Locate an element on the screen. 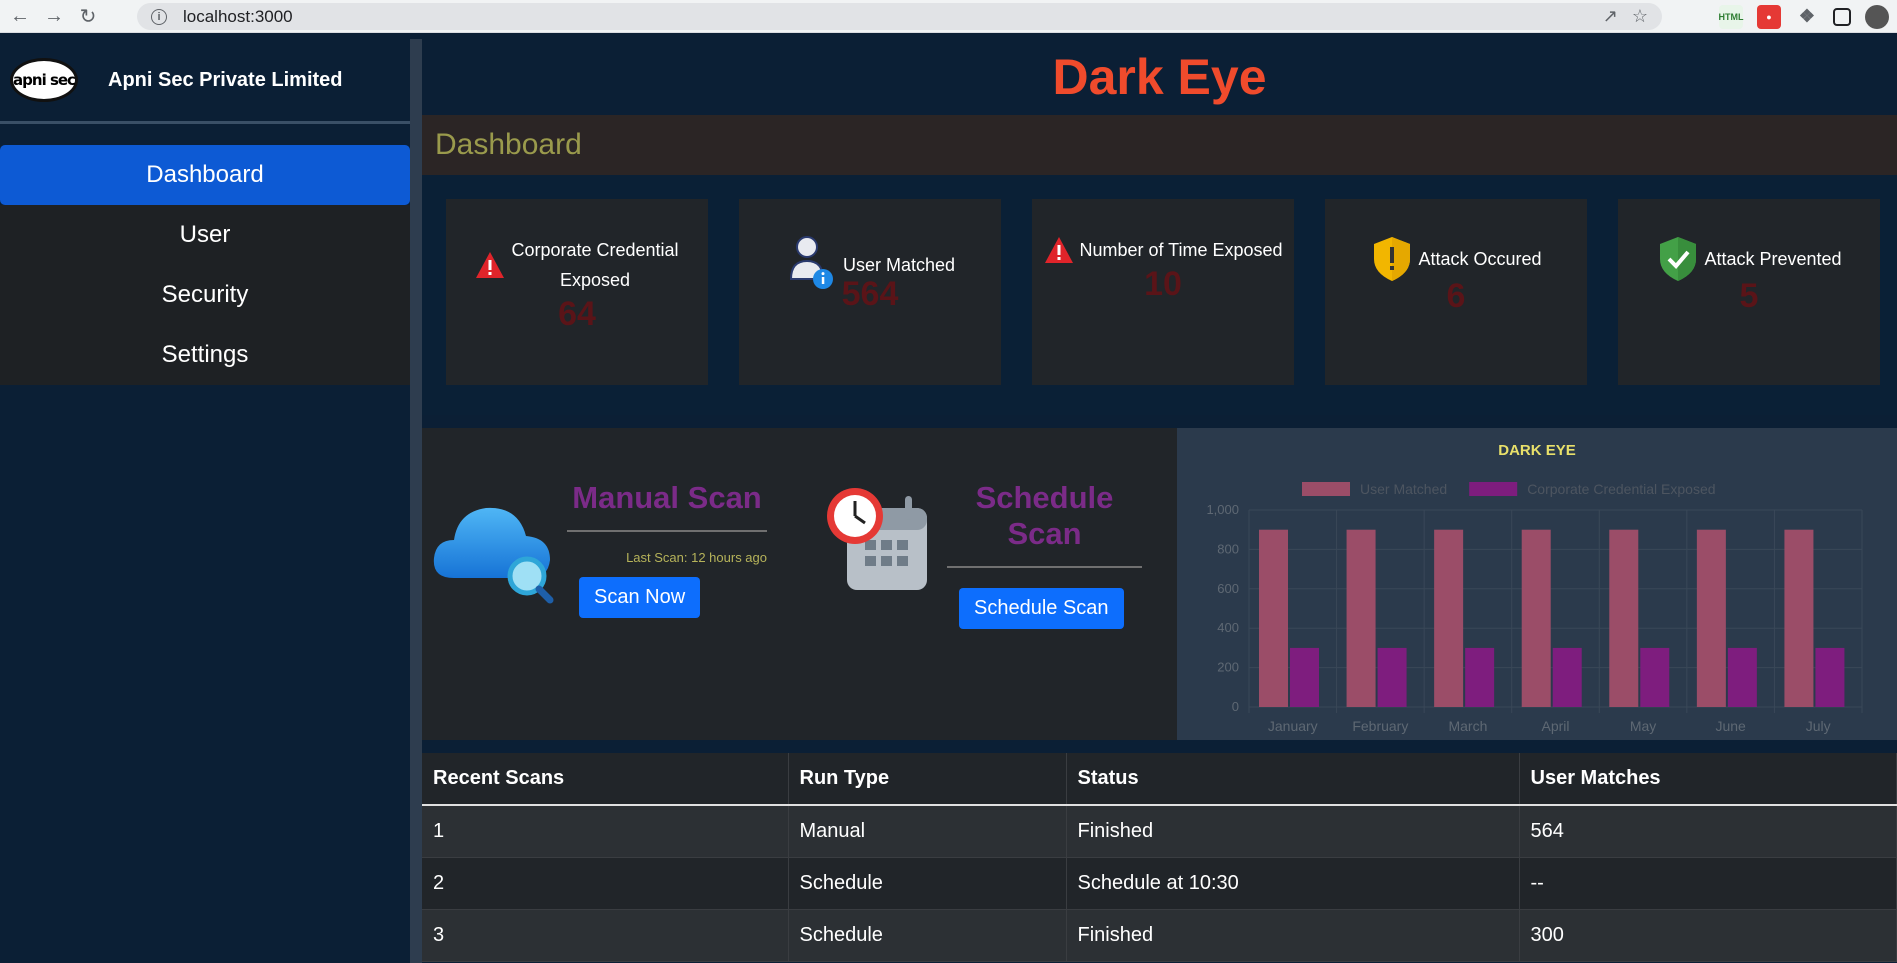 The image size is (1897, 963). x-tick-label: February is located at coordinates (1380, 726).